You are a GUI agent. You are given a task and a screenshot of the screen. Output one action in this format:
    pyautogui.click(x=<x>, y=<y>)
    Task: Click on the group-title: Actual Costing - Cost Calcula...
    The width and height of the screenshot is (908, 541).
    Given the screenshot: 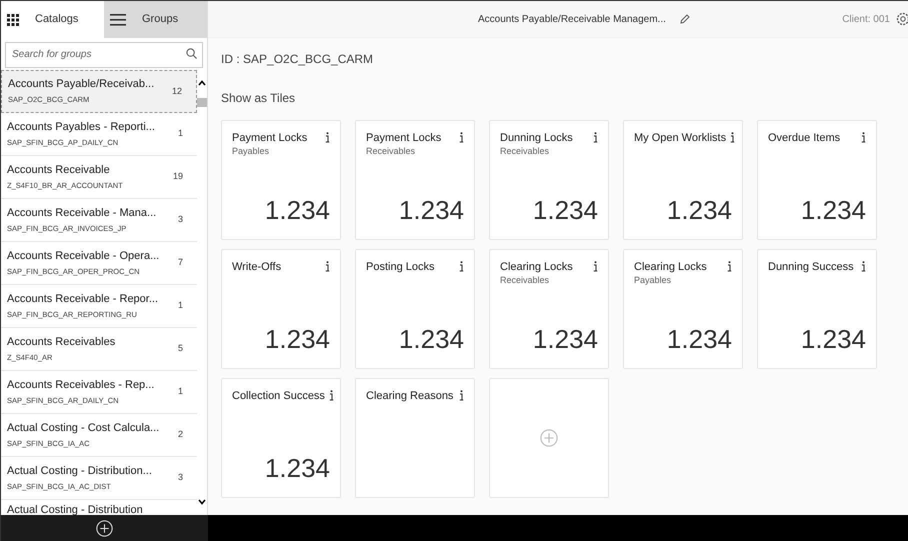 What is the action you would take?
    pyautogui.click(x=83, y=428)
    